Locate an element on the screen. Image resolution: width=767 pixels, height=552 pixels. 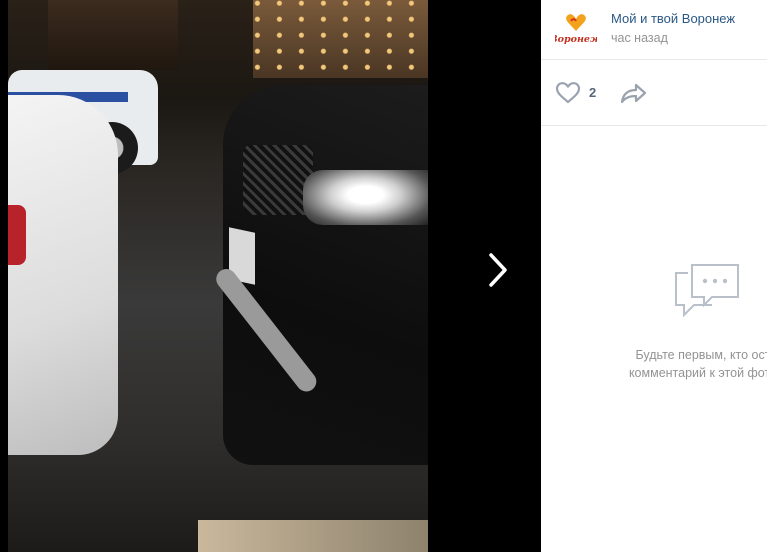
avatar: Воронеж is located at coordinates (576, 30).